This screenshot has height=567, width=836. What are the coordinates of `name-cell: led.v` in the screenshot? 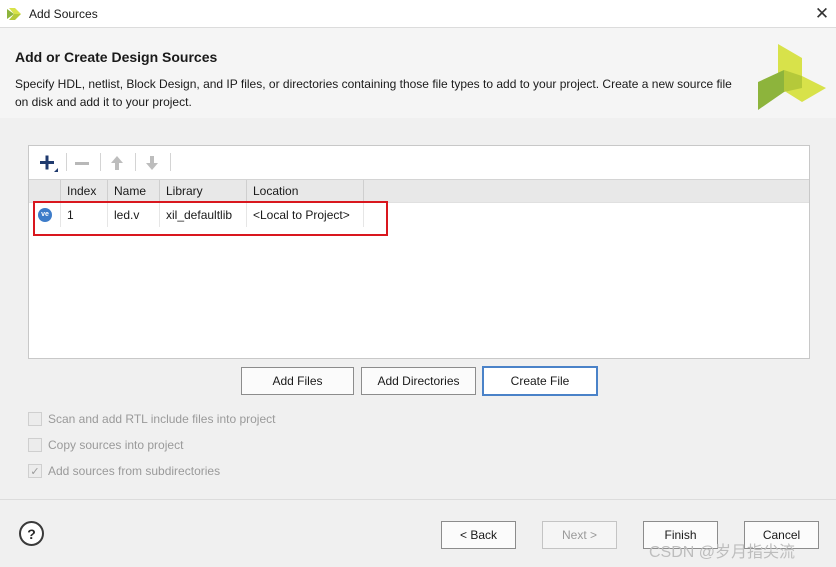 It's located at (134, 215).